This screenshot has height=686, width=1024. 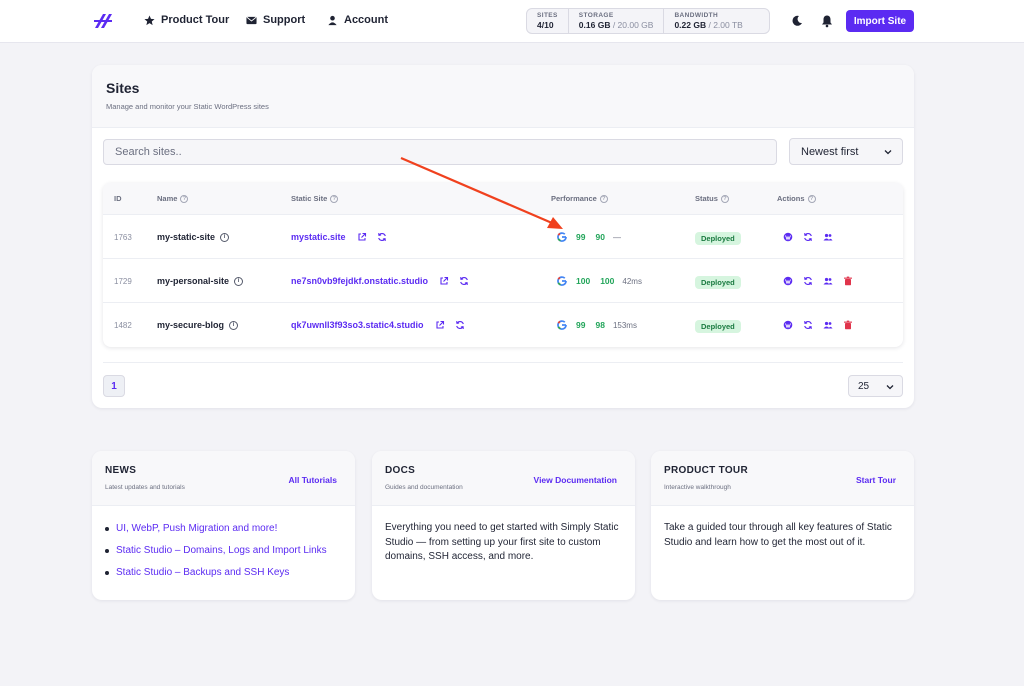 I want to click on page-number-button: 1, so click(x=114, y=386).